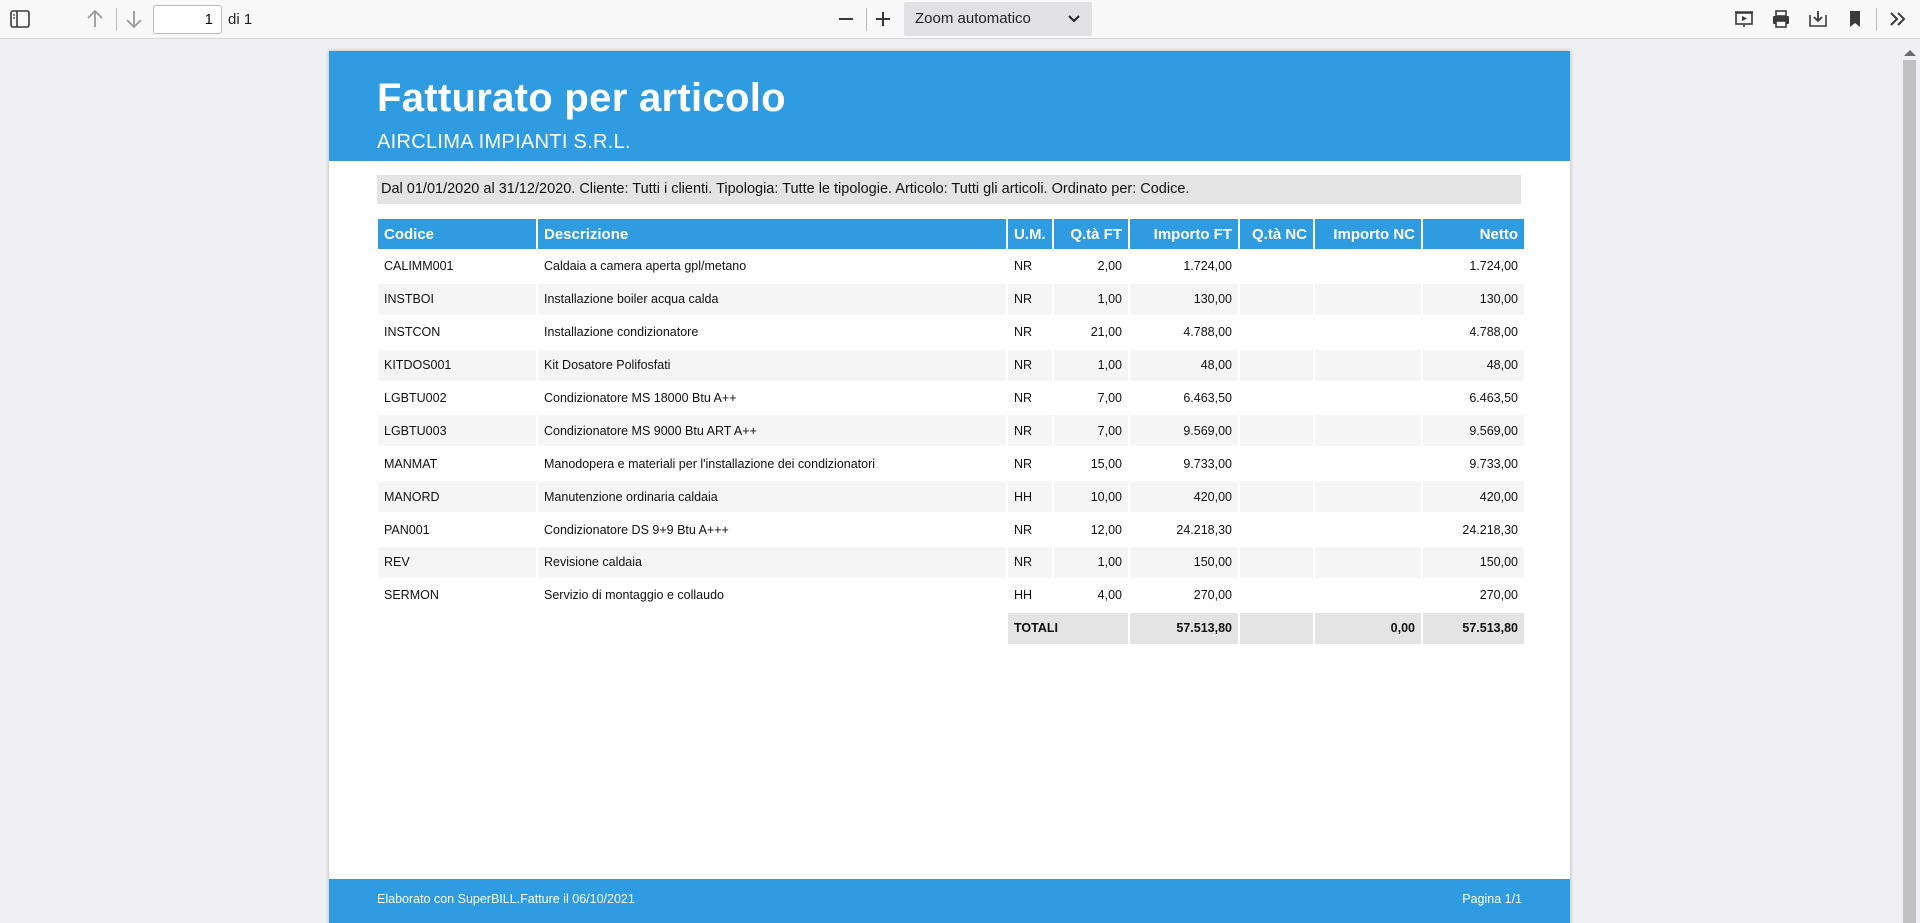  What do you see at coordinates (457, 234) in the screenshot?
I see `column-header-codice: Codice` at bounding box center [457, 234].